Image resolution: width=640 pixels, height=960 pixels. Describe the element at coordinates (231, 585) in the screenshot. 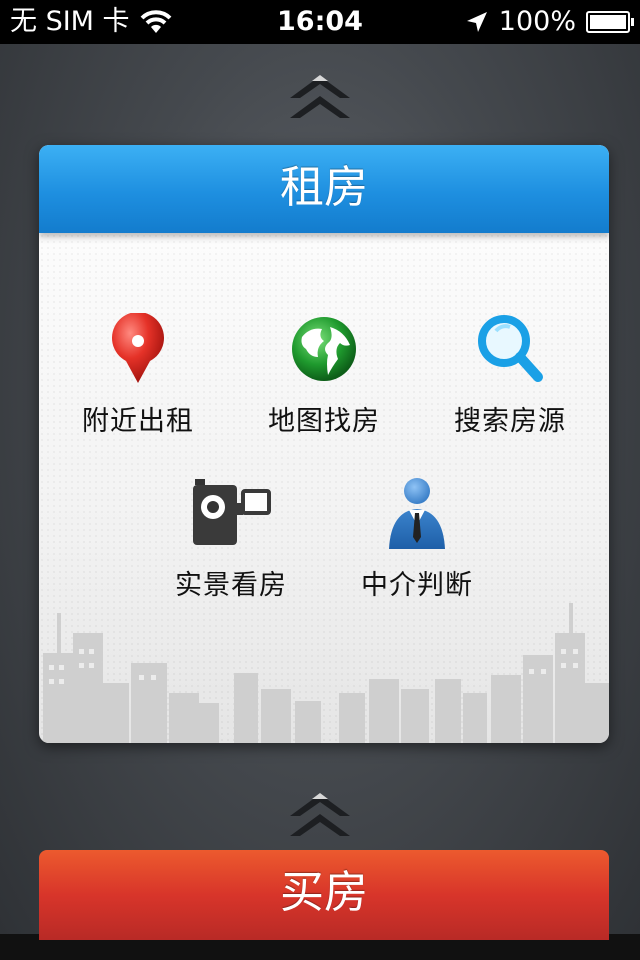

I see `live-view-label: 实景看房` at that location.